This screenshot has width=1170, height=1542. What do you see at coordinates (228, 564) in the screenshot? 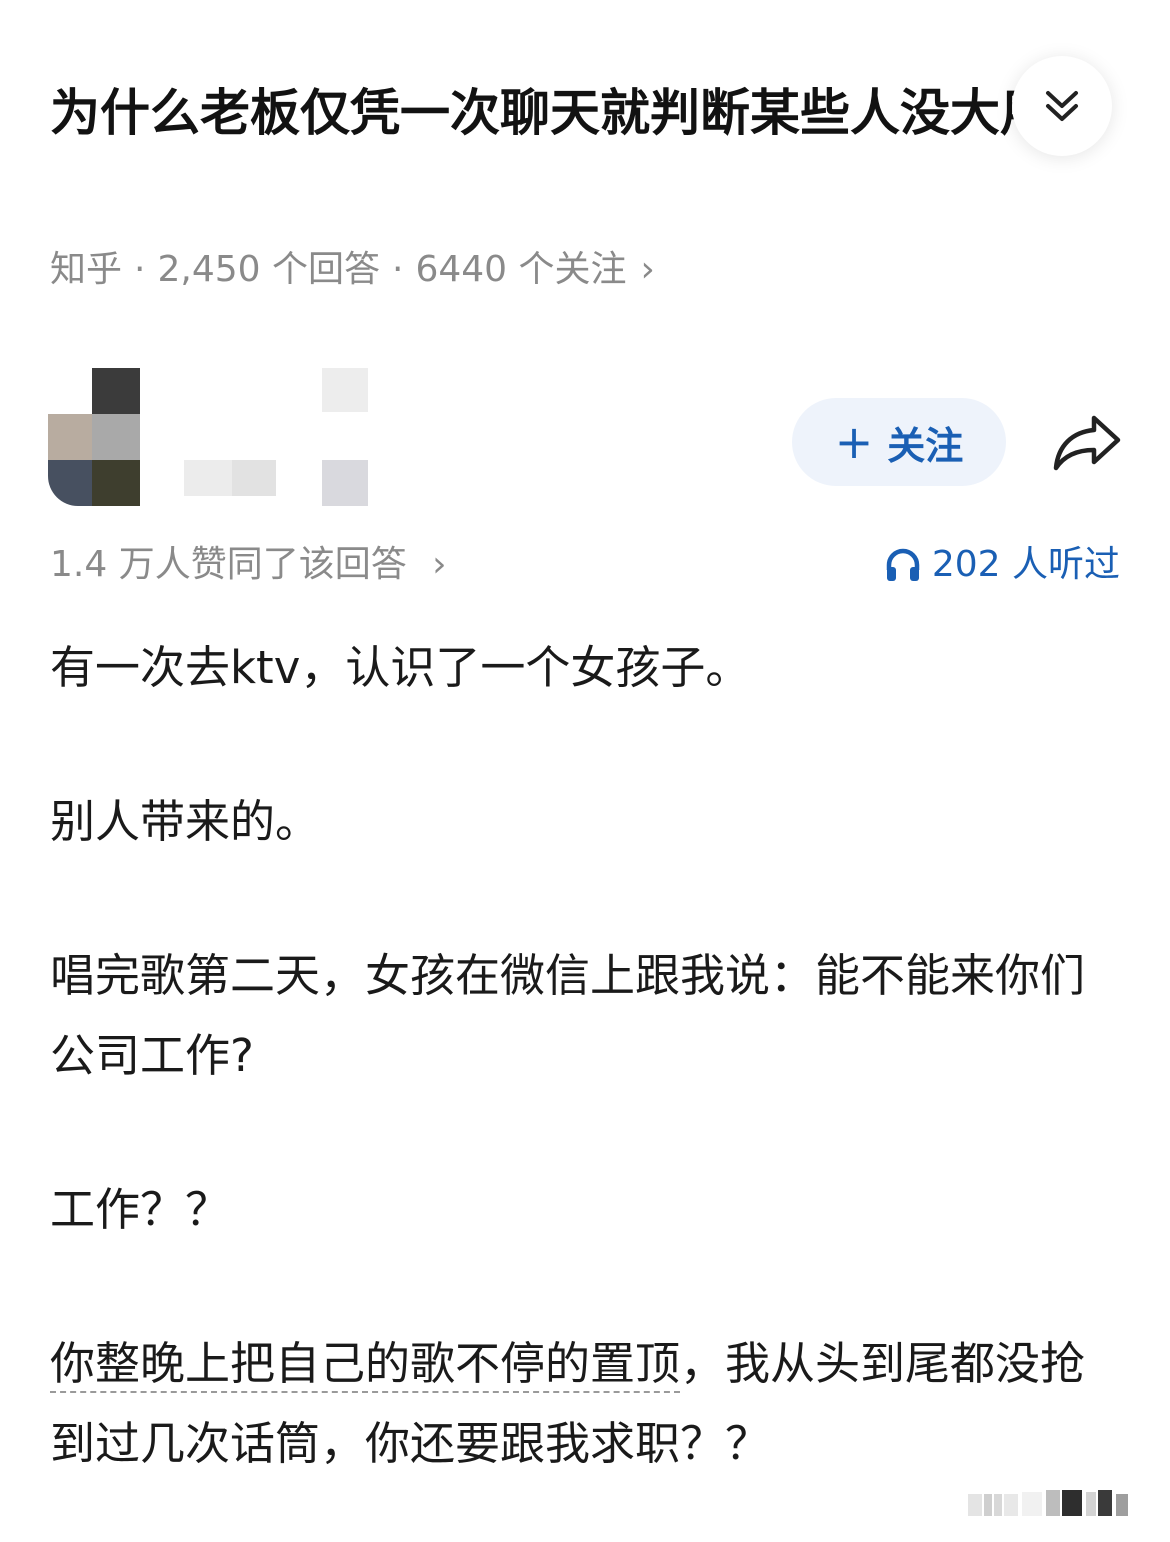
I see `likes-count: 1.4 万人赞同了该回答` at bounding box center [228, 564].